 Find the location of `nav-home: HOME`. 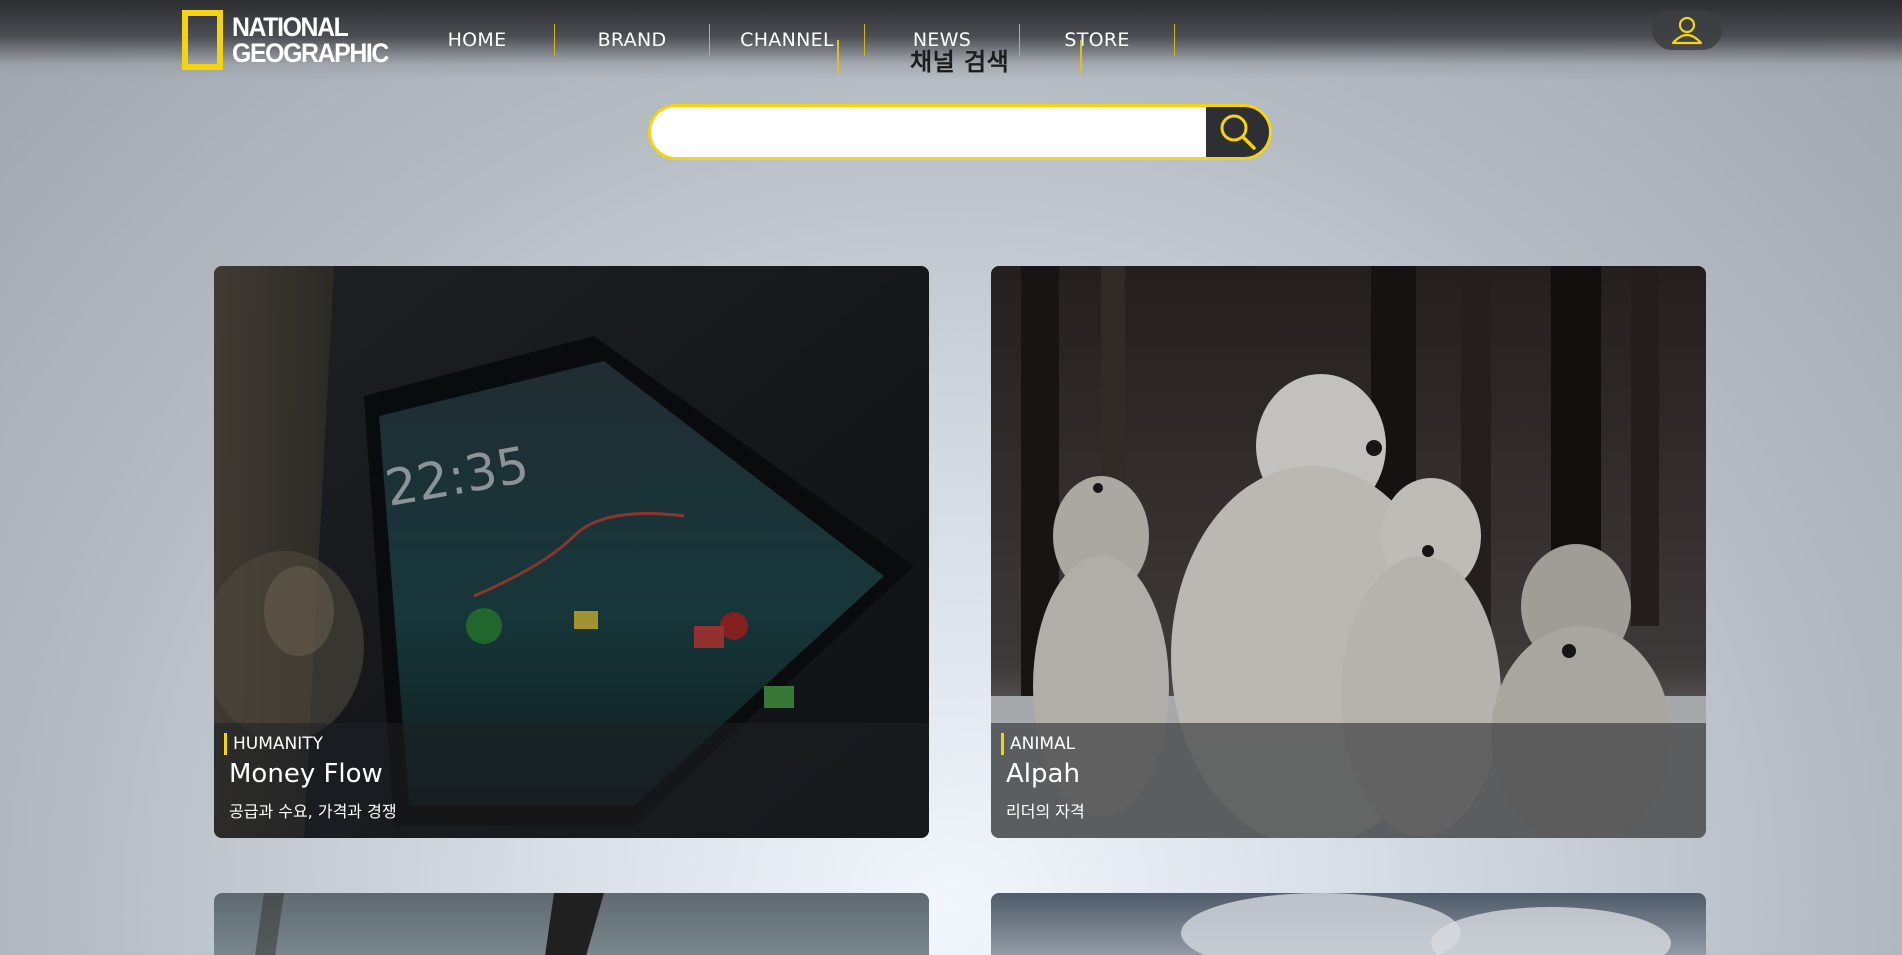

nav-home: HOME is located at coordinates (477, 40).